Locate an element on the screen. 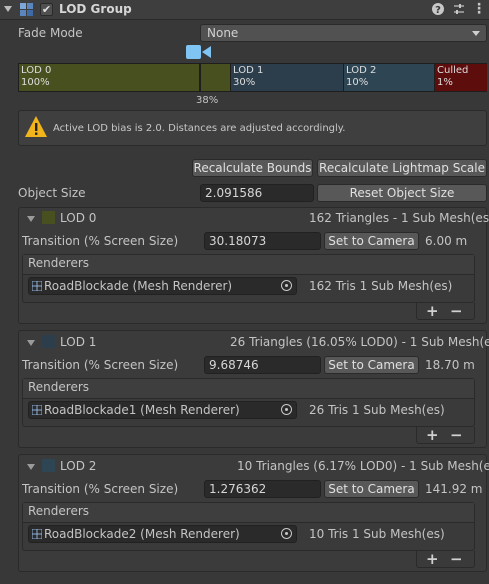 This screenshot has height=584, width=489. lod-name: LOD 0 is located at coordinates (78, 218).